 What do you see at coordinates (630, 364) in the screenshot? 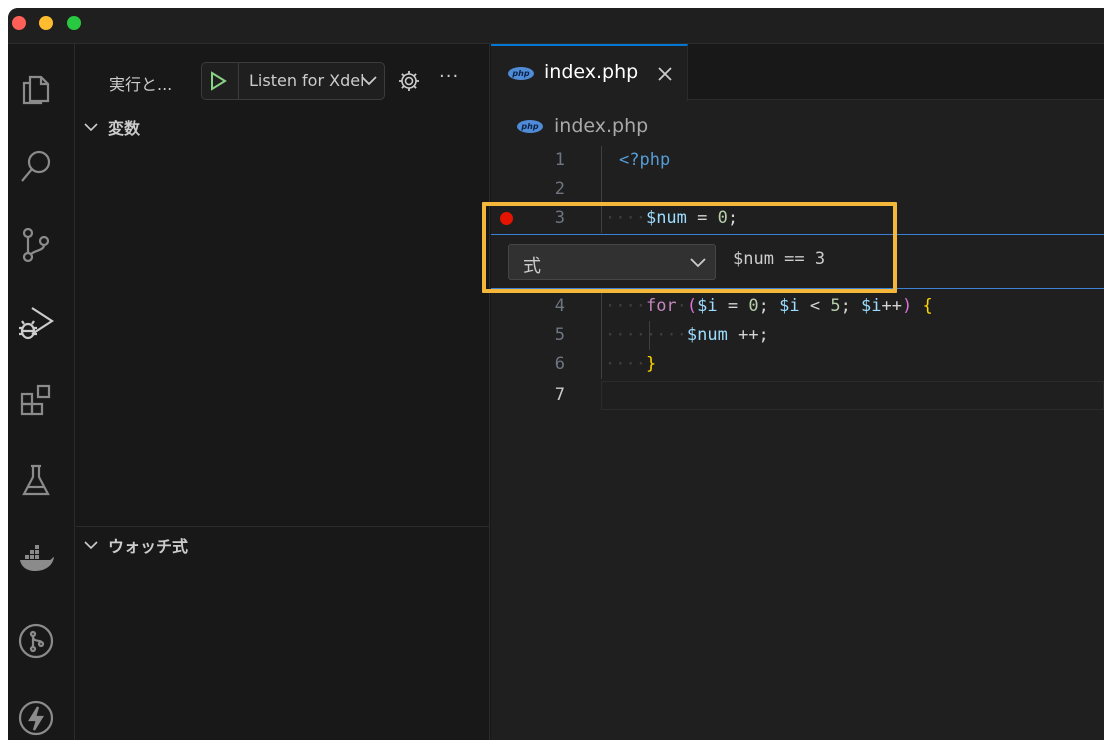
I see `code-text: ····}` at bounding box center [630, 364].